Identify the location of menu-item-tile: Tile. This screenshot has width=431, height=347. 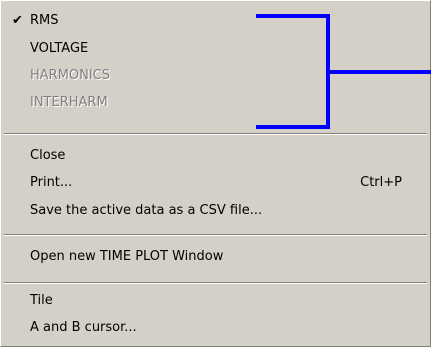
(215, 301).